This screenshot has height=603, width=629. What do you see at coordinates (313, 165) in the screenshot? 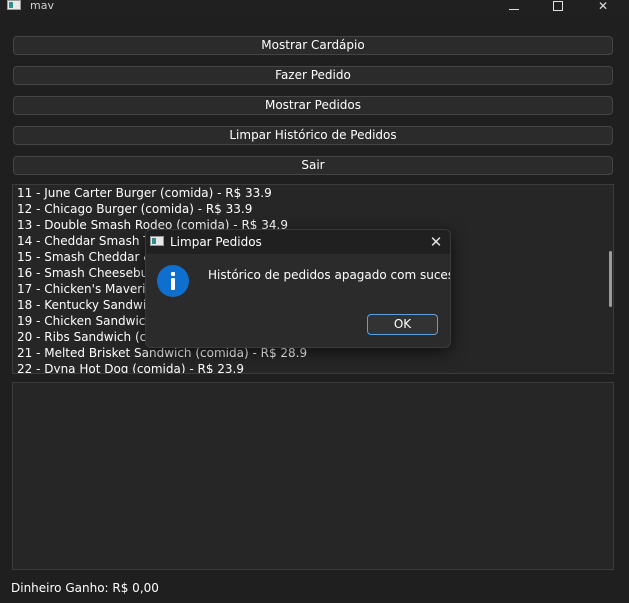
I see `exit-button: Sair` at bounding box center [313, 165].